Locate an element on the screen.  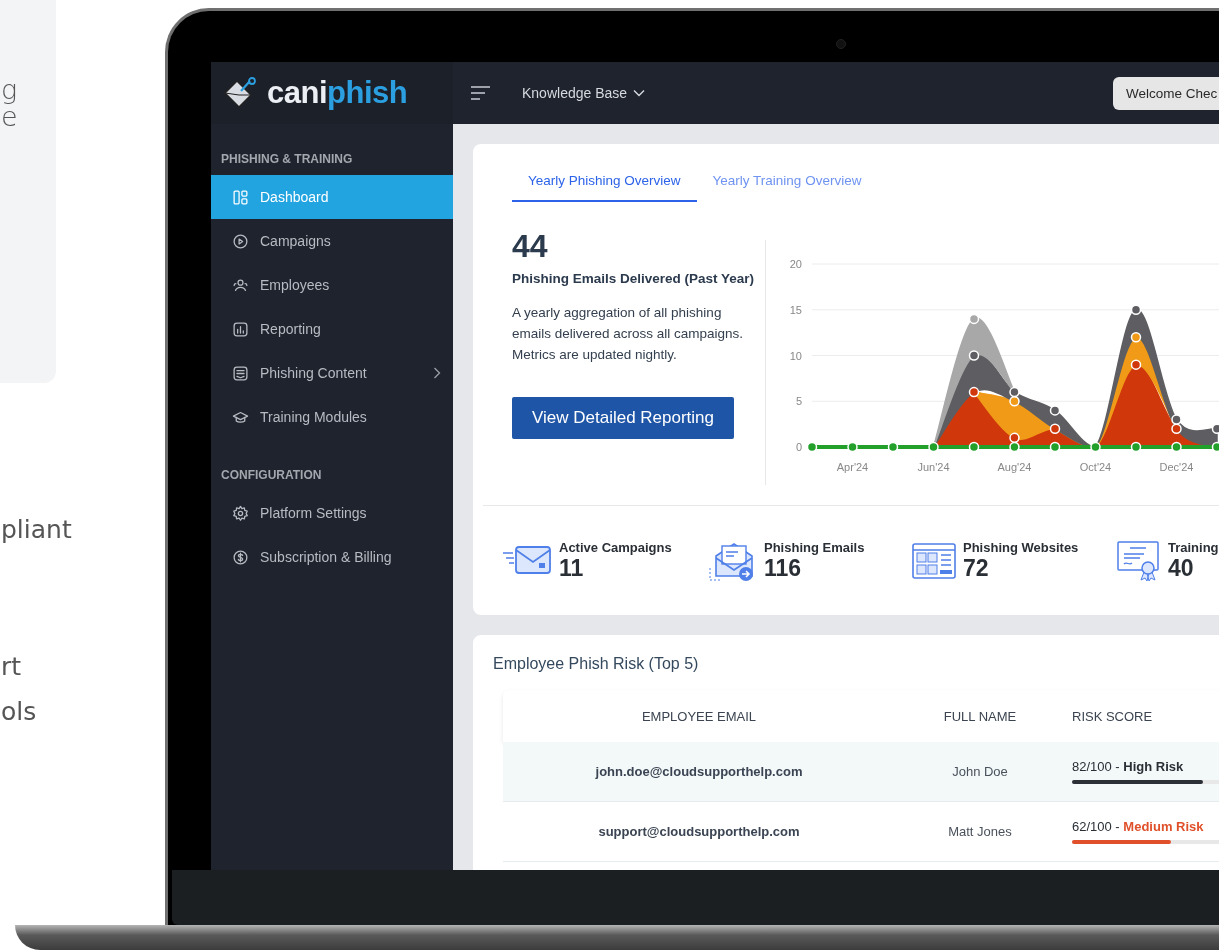
column-header: RISK SCORE is located at coordinates (1112, 716).